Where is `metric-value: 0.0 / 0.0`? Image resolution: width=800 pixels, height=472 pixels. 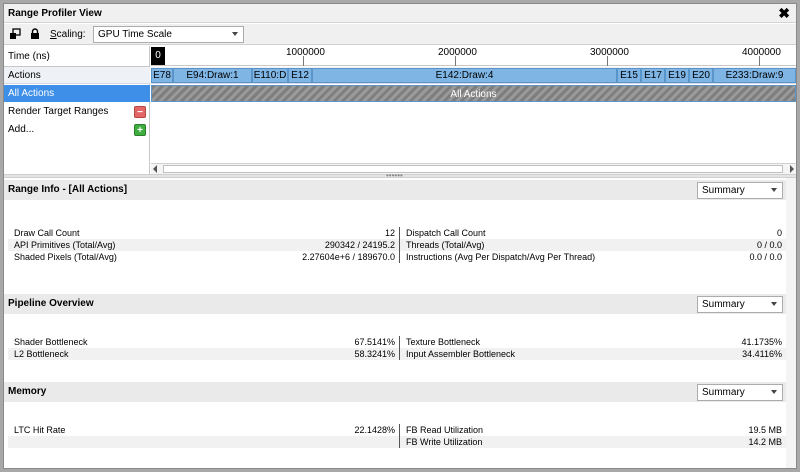 metric-value: 0.0 / 0.0 is located at coordinates (765, 257).